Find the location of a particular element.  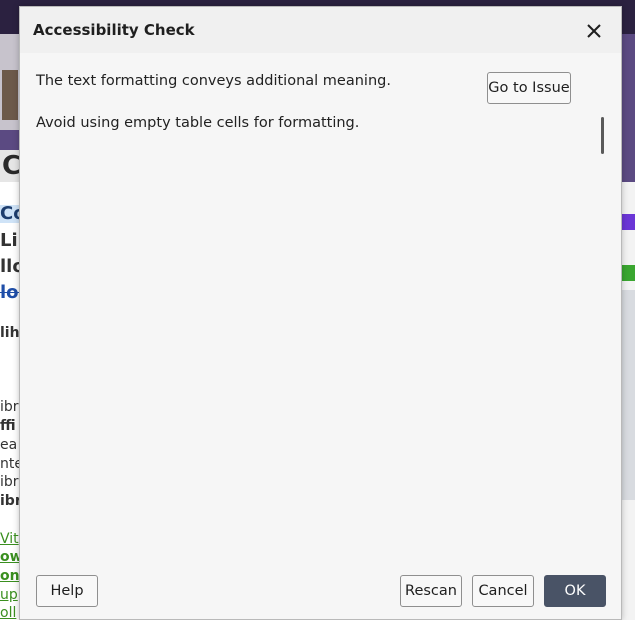

cancel-button: Cancel is located at coordinates (503, 591).